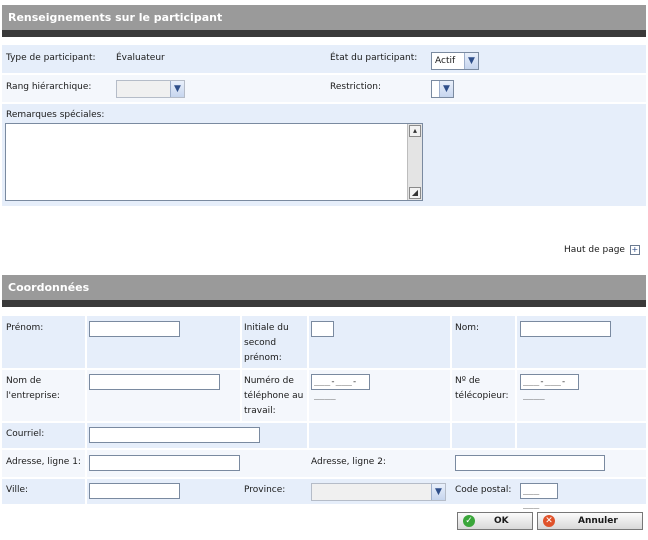 This screenshot has width=648, height=540. I want to click on nom-input, so click(565, 329).